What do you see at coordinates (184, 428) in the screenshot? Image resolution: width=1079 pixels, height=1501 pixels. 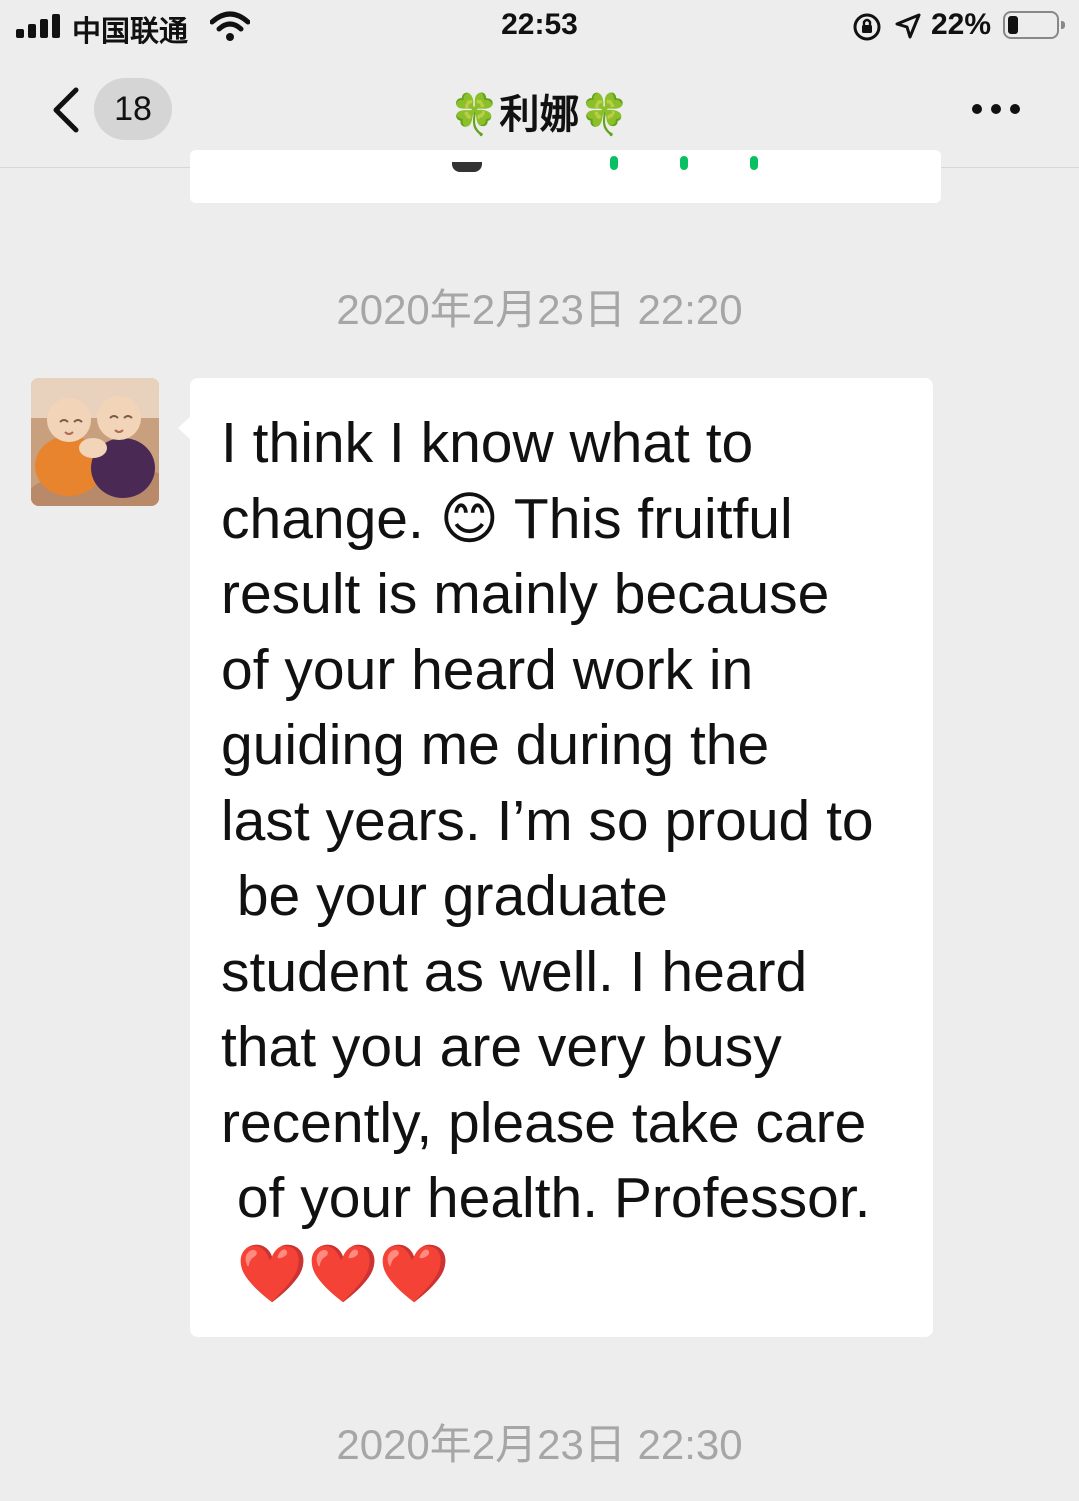 I see `bubble-tail` at bounding box center [184, 428].